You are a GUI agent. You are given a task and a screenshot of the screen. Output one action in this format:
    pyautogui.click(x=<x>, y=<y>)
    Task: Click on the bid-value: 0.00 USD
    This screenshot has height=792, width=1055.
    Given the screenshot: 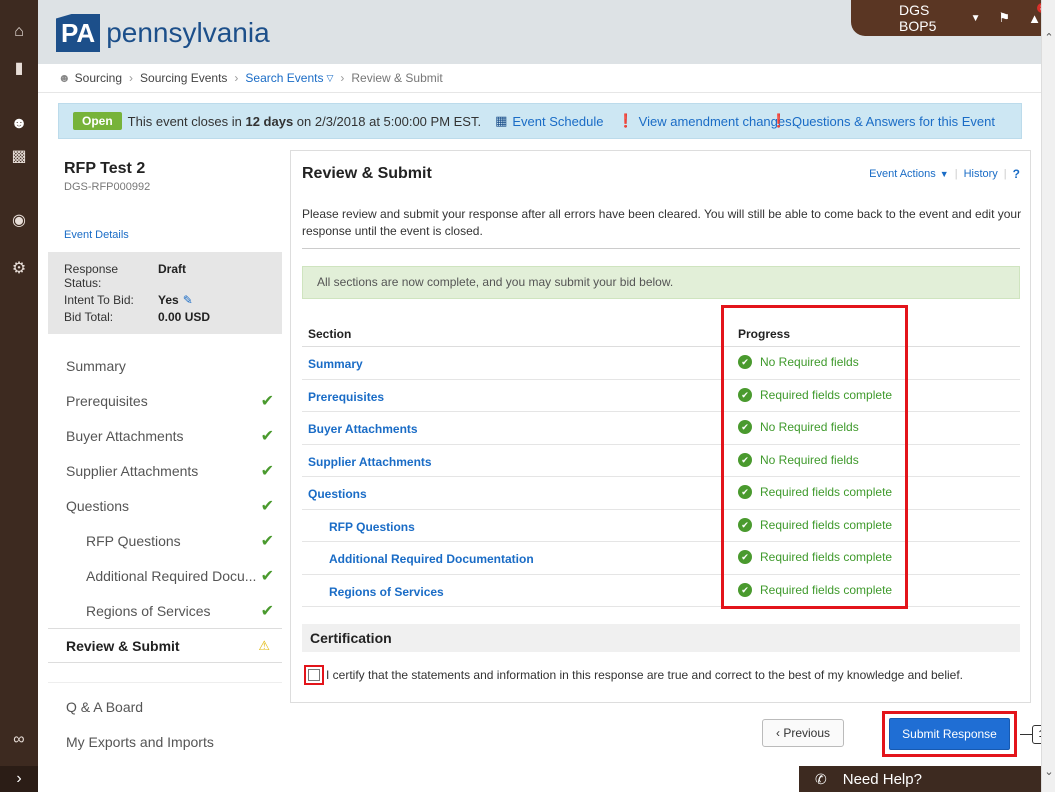 What is the action you would take?
    pyautogui.click(x=184, y=317)
    